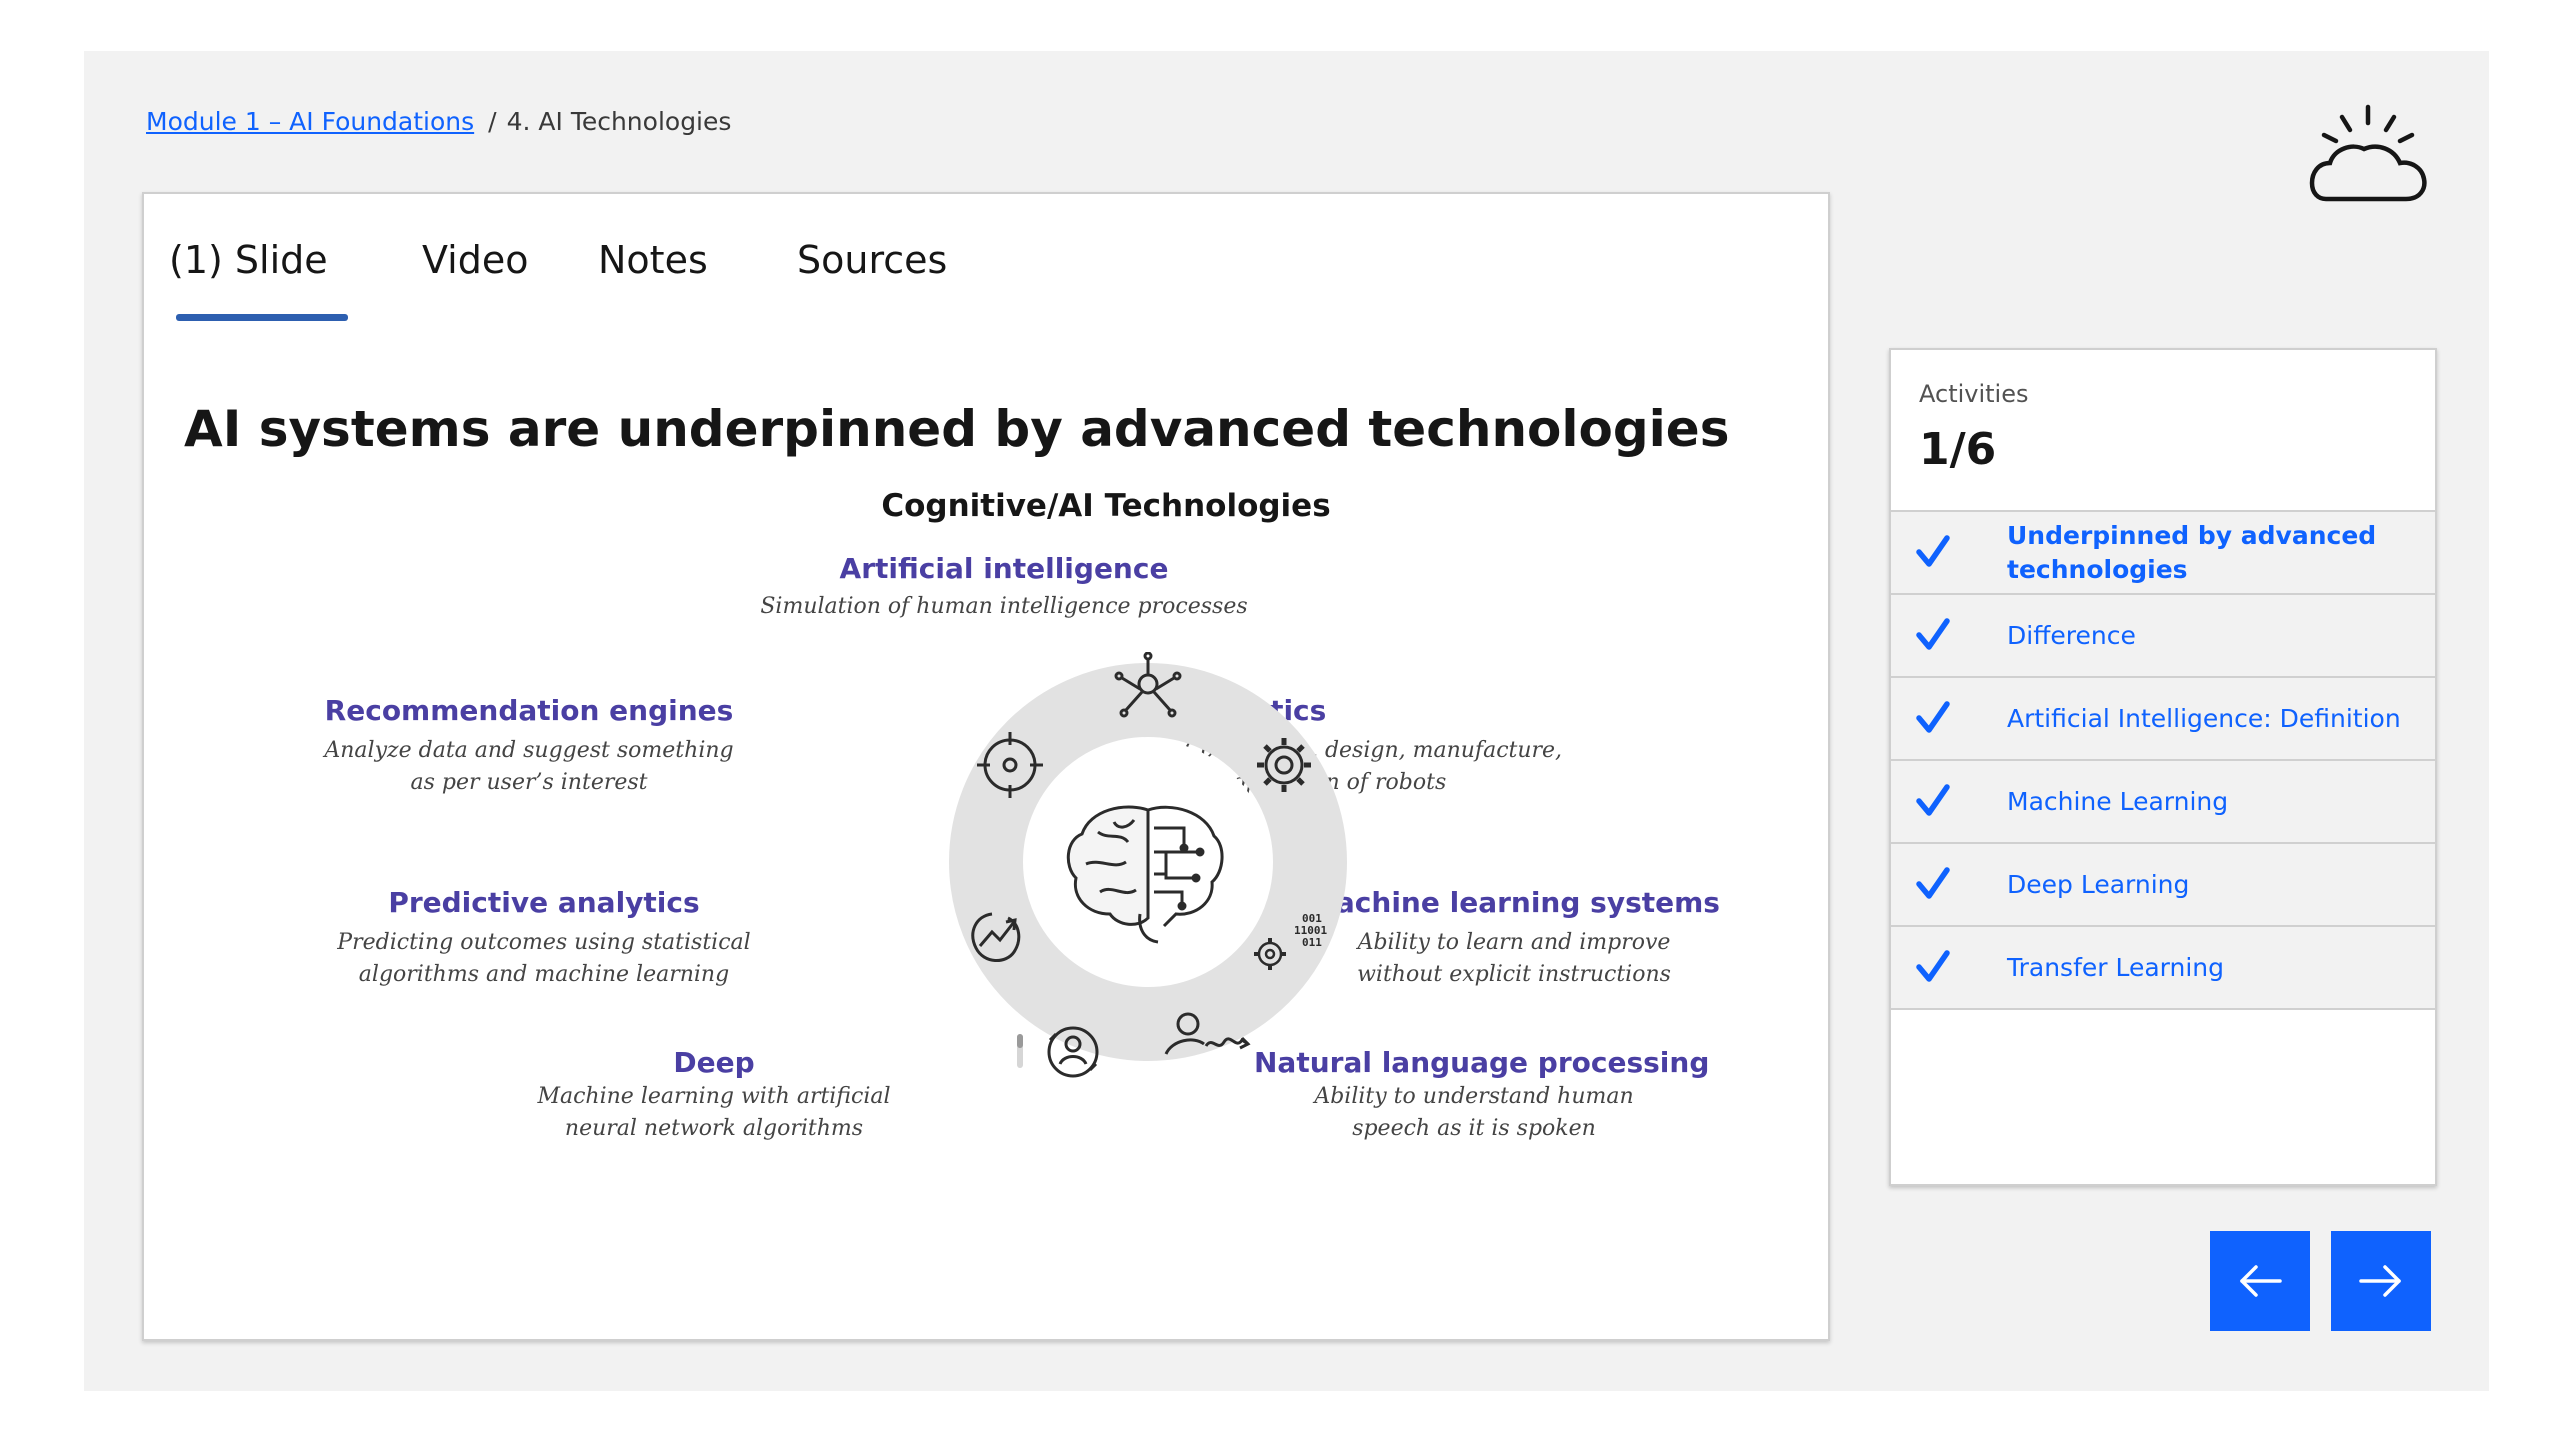  What do you see at coordinates (544, 902) in the screenshot?
I see `tech-title: Predictive analytics` at bounding box center [544, 902].